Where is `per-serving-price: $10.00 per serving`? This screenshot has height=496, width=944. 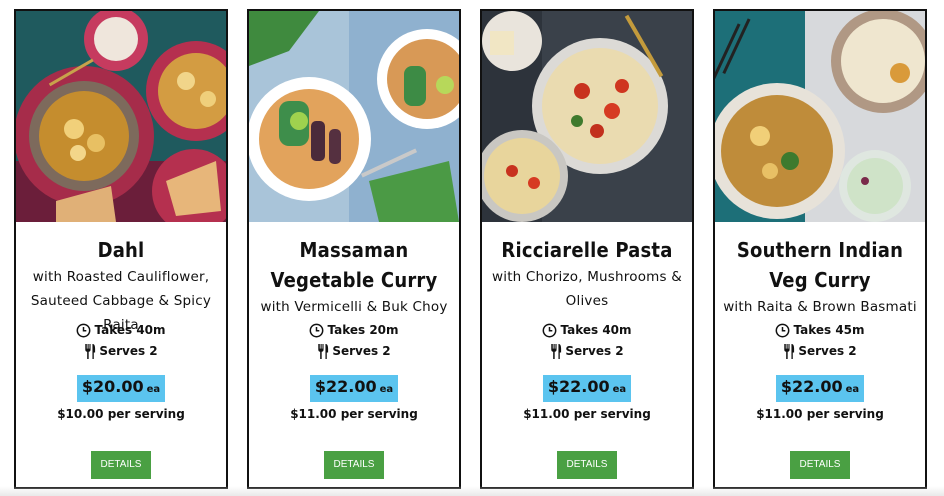
per-serving-price: $10.00 per serving is located at coordinates (121, 414).